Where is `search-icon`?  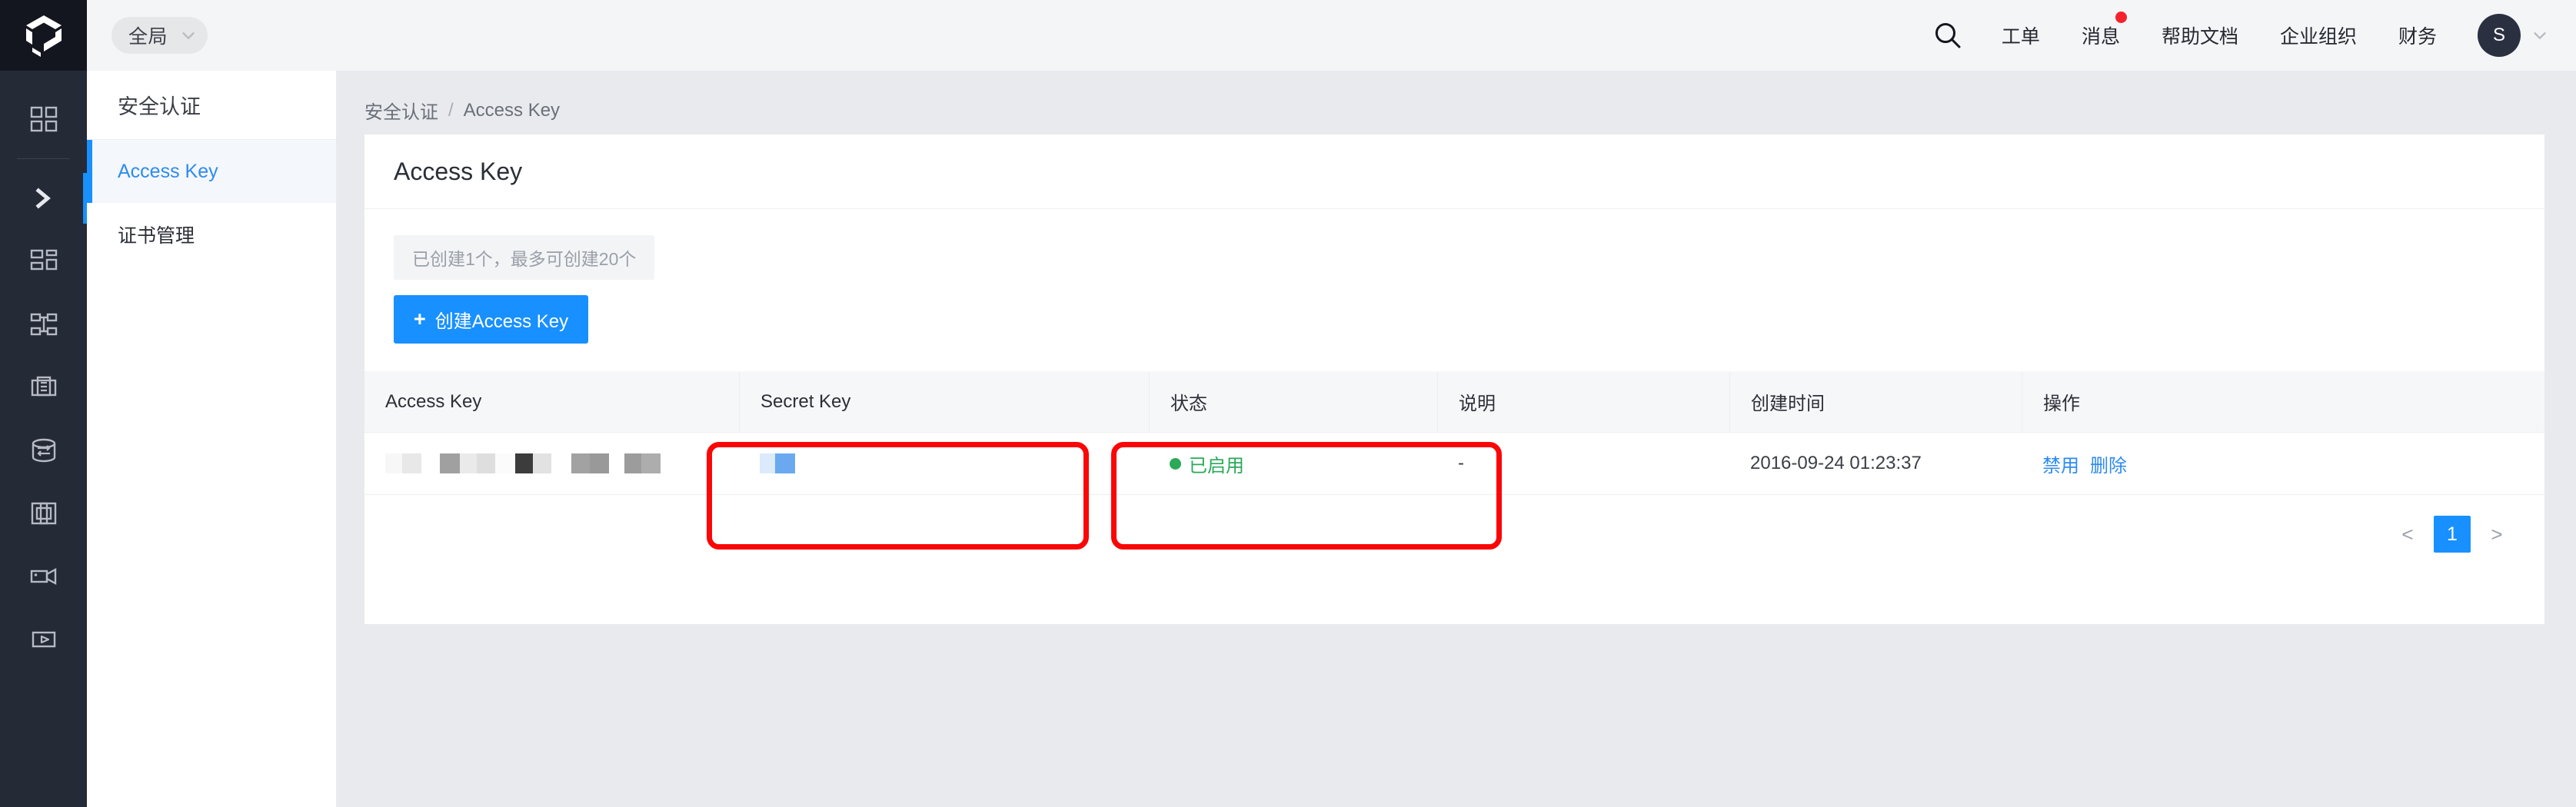
search-icon is located at coordinates (1948, 35).